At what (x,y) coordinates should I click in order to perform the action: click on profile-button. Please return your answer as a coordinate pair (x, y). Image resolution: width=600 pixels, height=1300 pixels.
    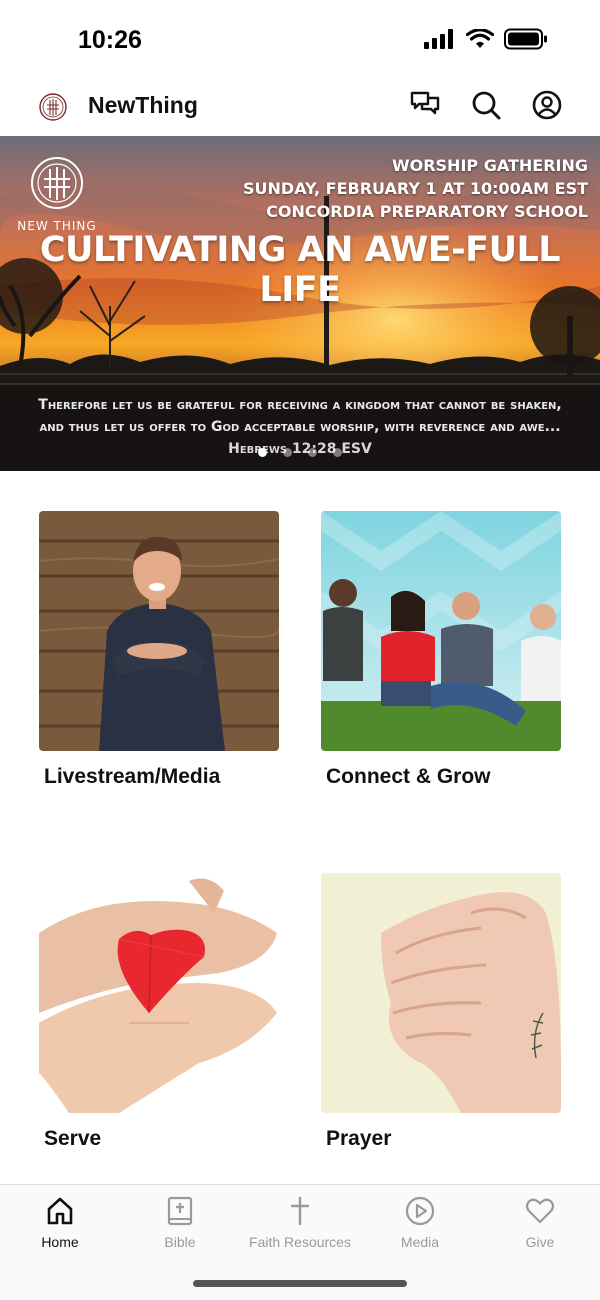
    Looking at the image, I should click on (547, 105).